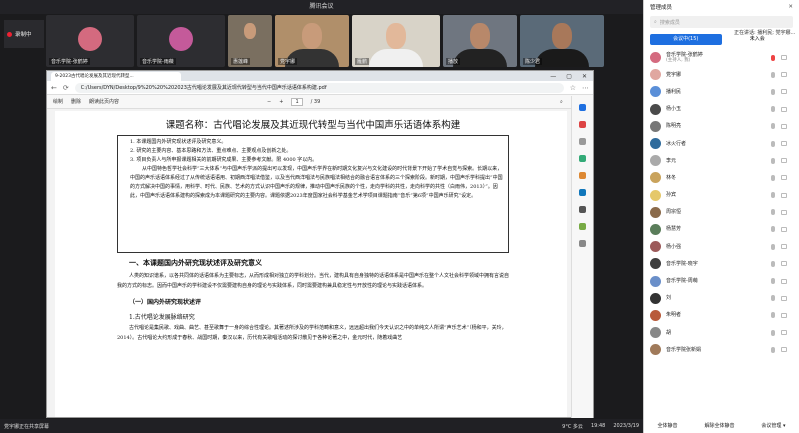 This screenshot has height=433, width=799. I want to click on star-icon: ☆, so click(573, 88).